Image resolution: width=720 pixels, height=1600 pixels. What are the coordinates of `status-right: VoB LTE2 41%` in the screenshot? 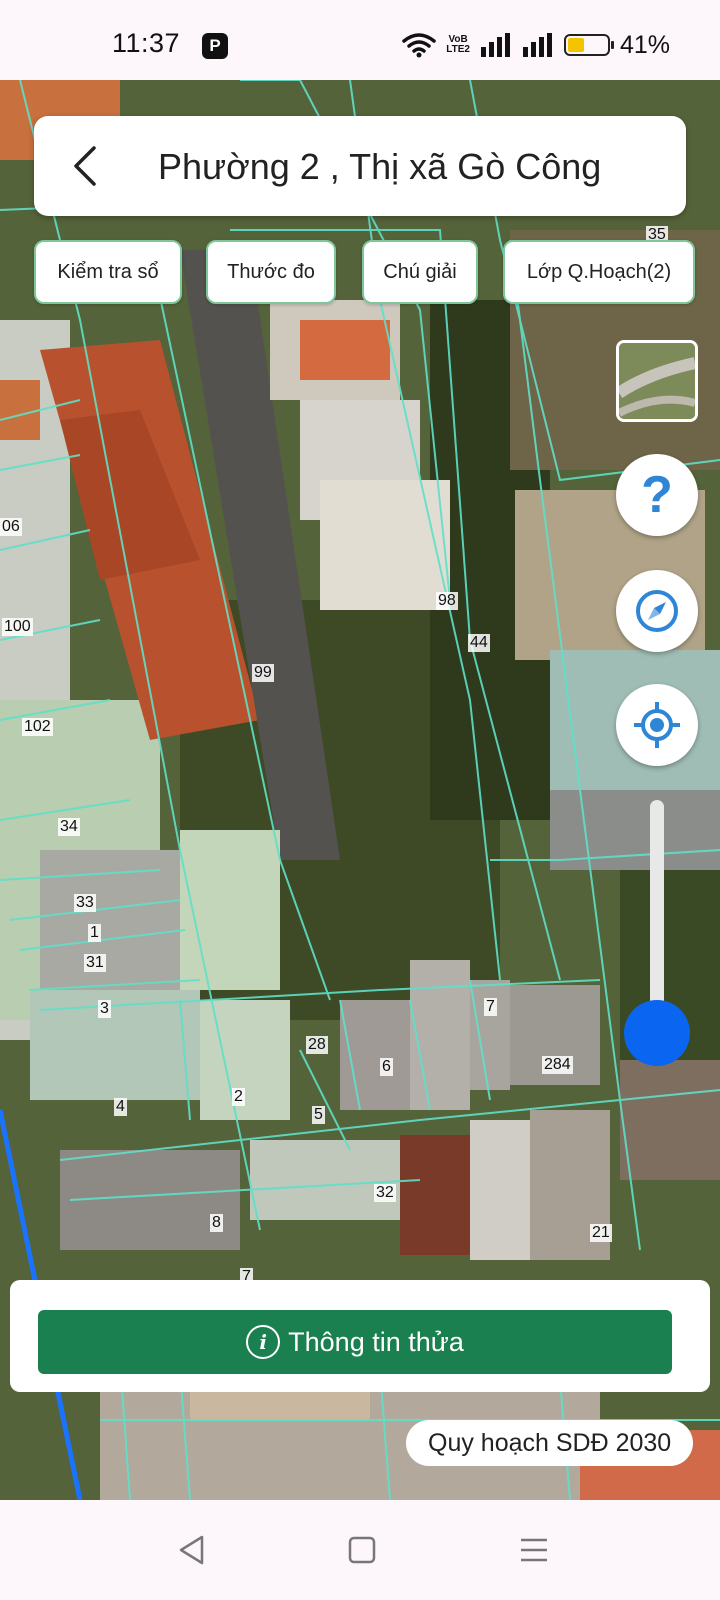 It's located at (536, 45).